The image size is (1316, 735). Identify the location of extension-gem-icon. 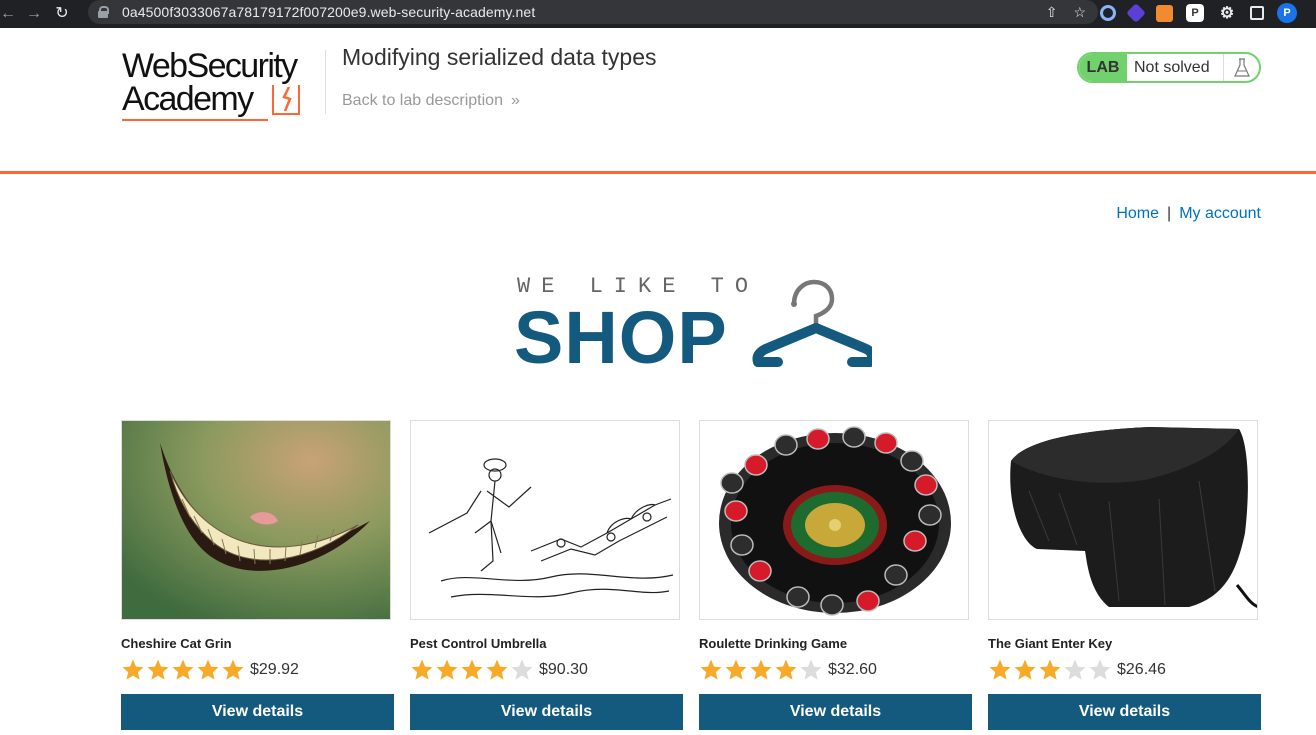
(1136, 13).